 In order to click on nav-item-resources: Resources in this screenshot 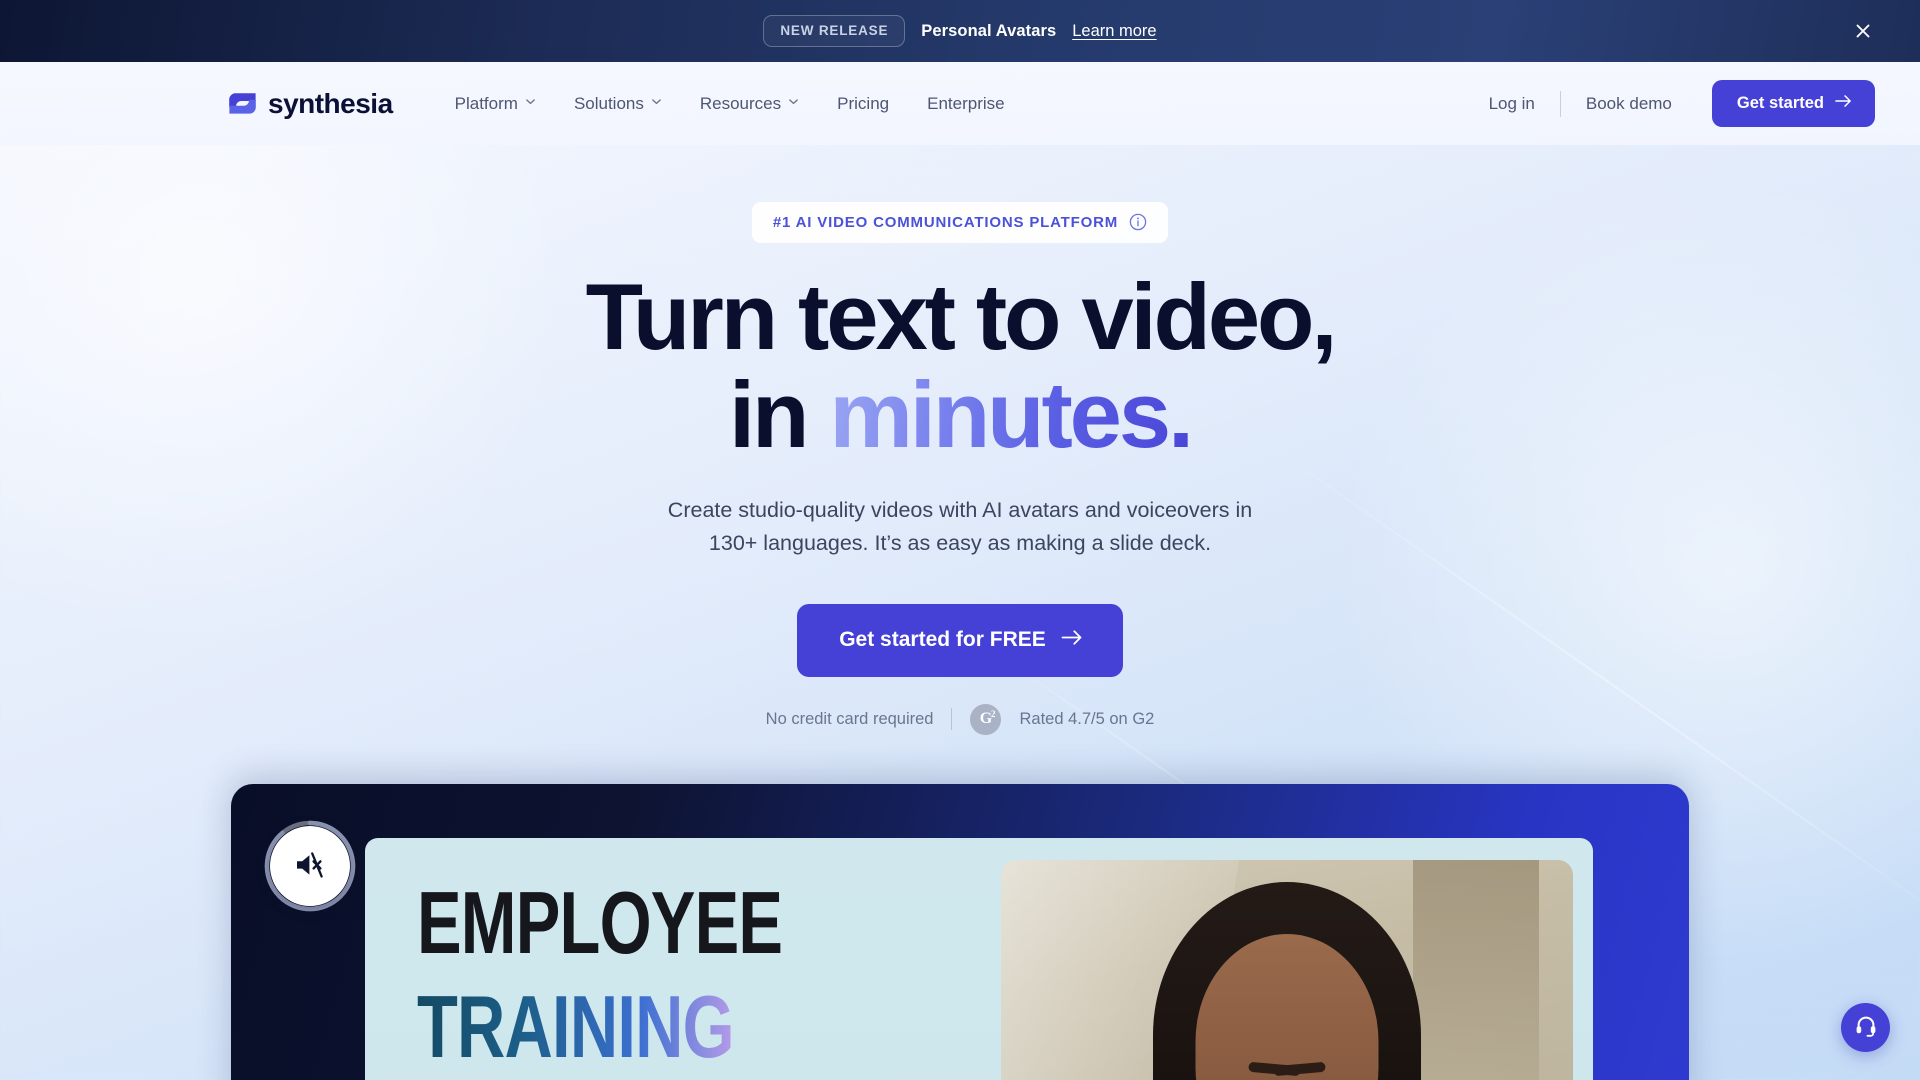, I will do `click(749, 104)`.